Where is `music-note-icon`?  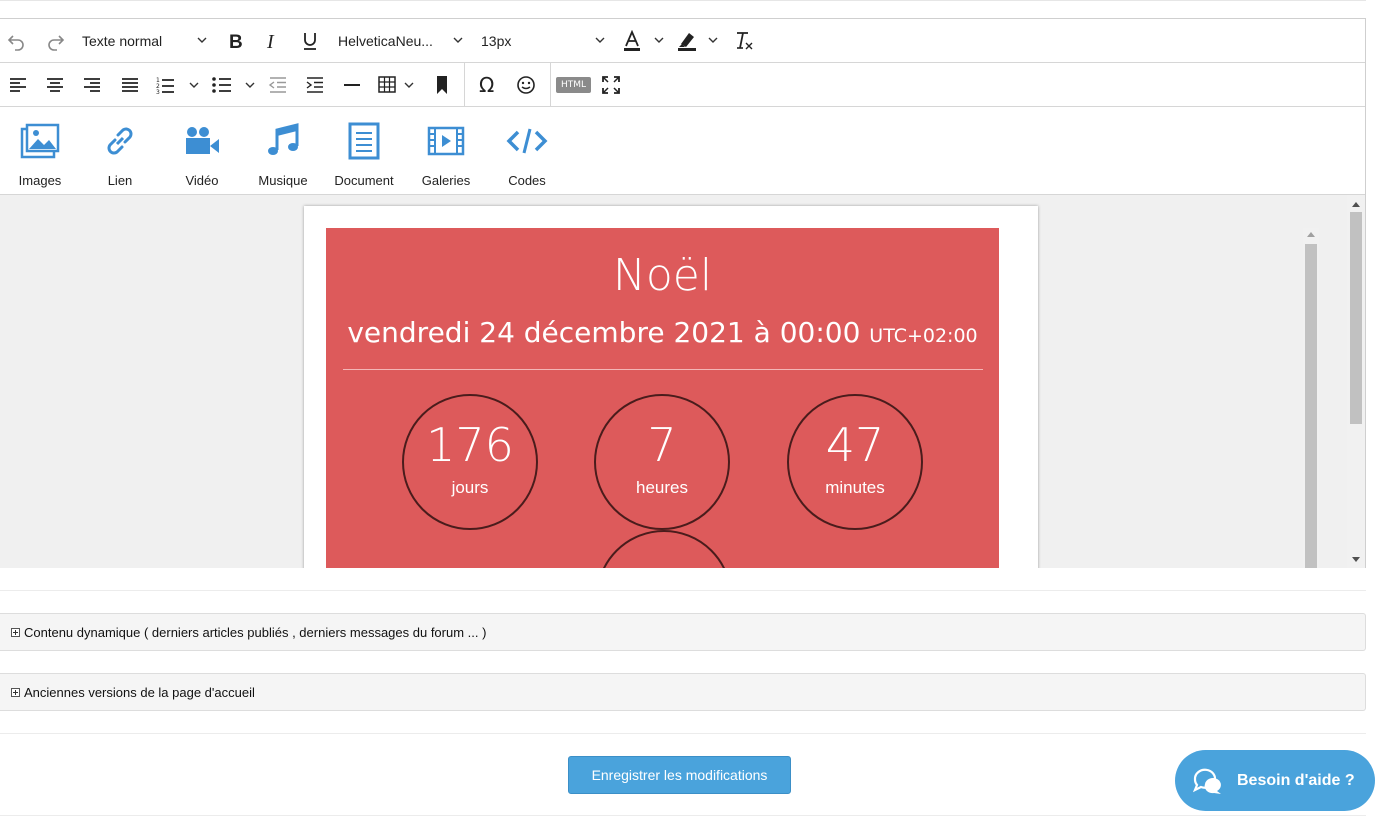
music-note-icon is located at coordinates (283, 141).